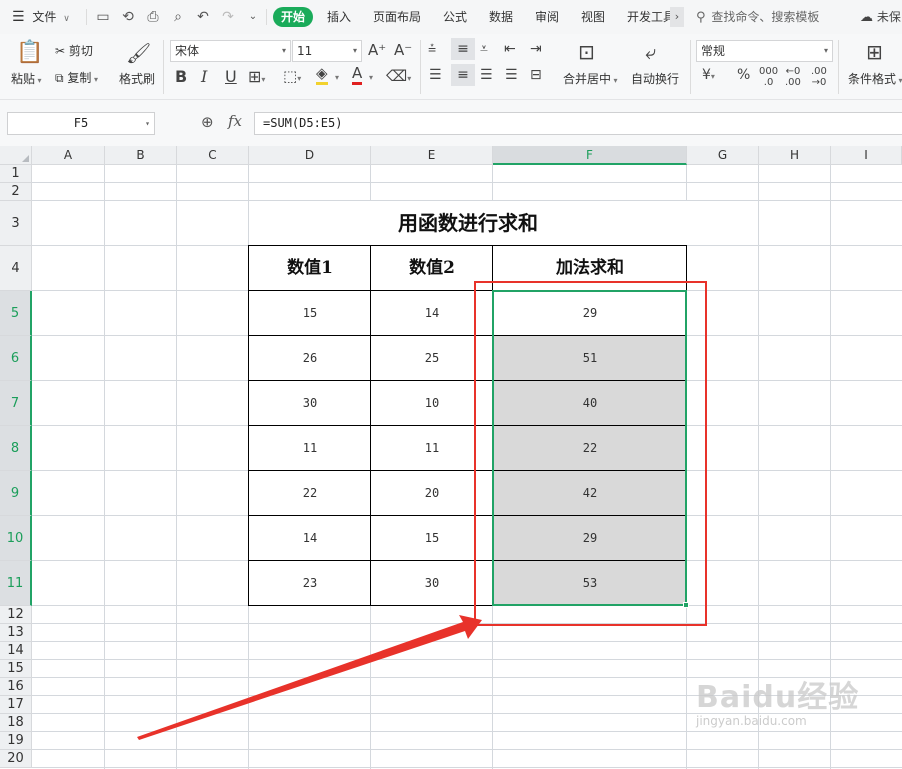 Image resolution: width=902 pixels, height=769 pixels. Describe the element at coordinates (590, 448) in the screenshot. I see `sum-cell: 22` at that location.